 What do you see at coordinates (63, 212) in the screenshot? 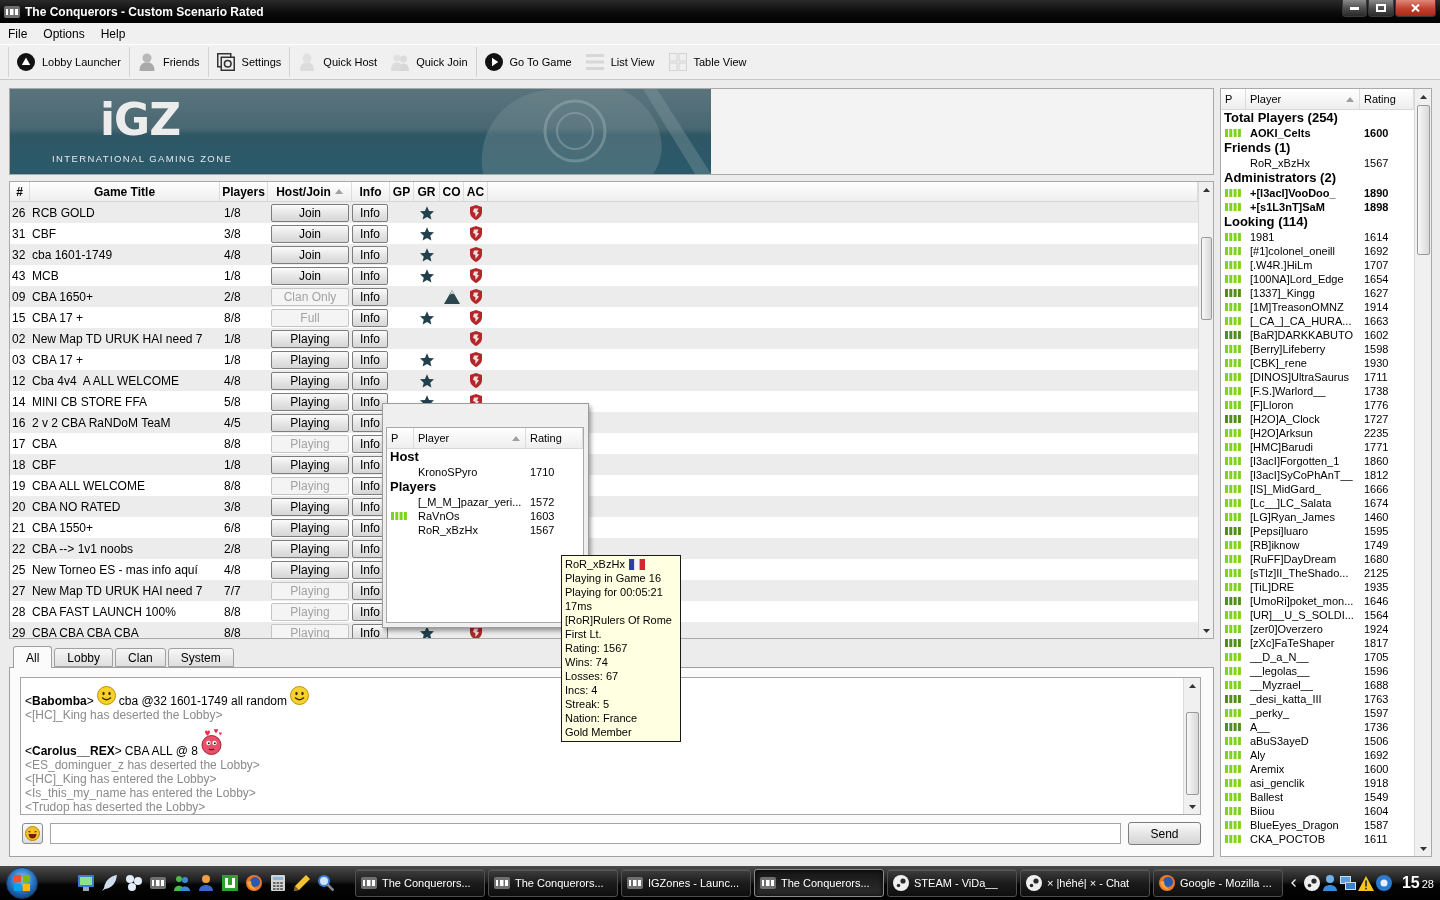
I see `game-title: RCB GOLD` at bounding box center [63, 212].